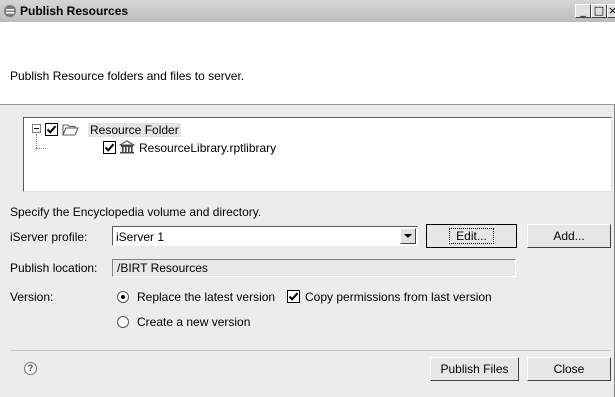 The height and width of the screenshot is (397, 615). Describe the element at coordinates (611, 11) in the screenshot. I see `close-window-button: ×` at that location.